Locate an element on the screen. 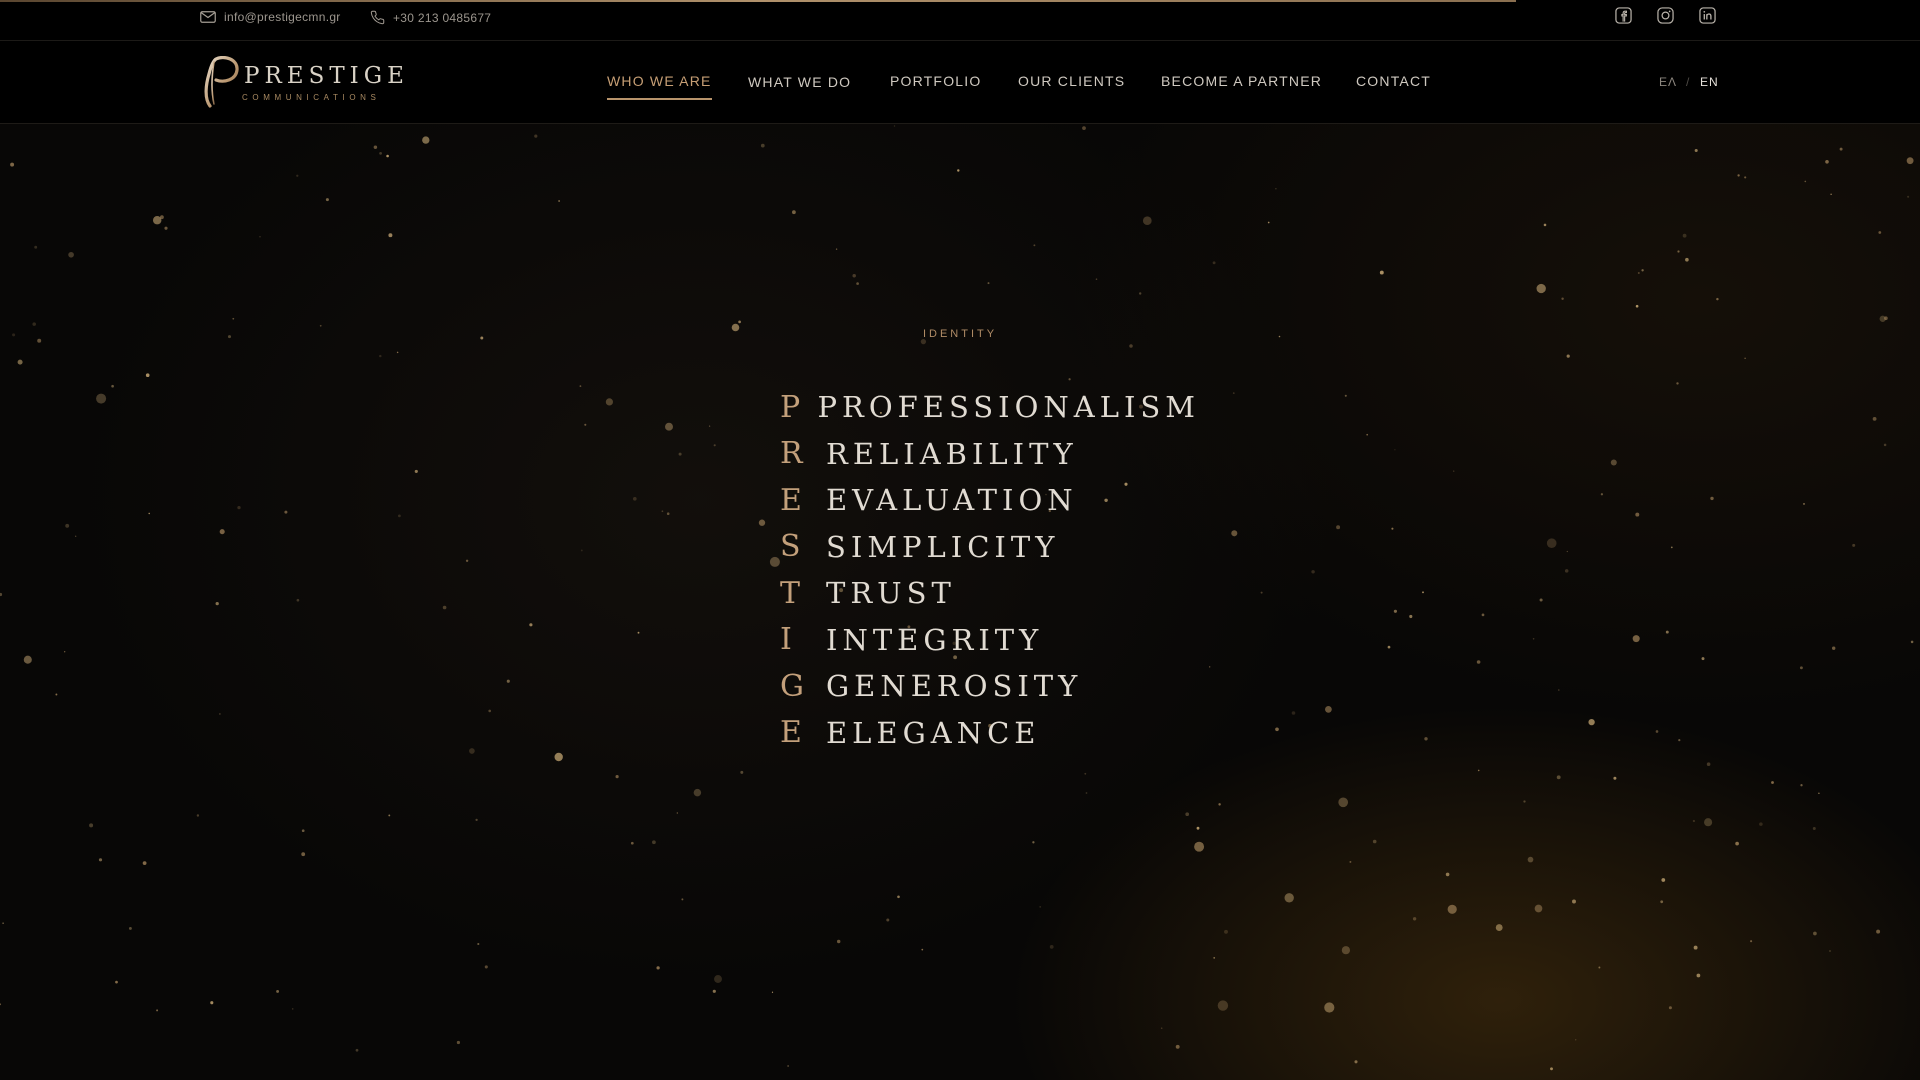  identity-word: GENEROSITY is located at coordinates (954, 686).